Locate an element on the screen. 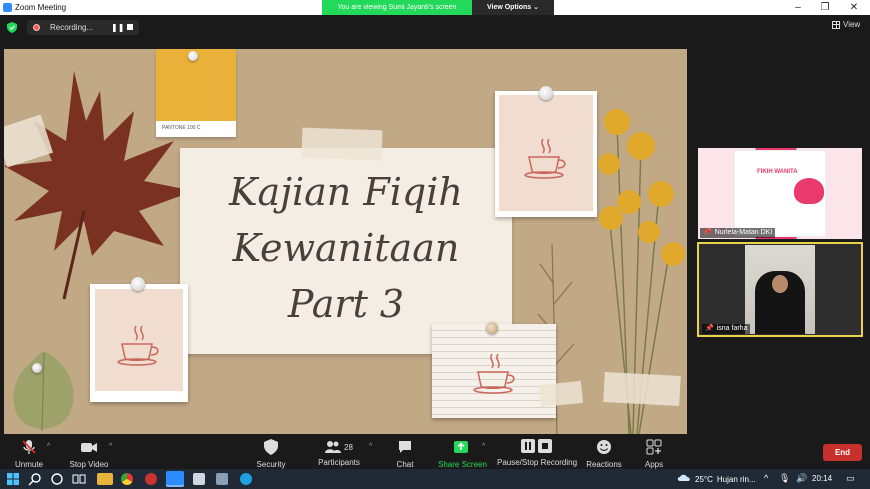  stop-recording-icon is located at coordinates (130, 27).